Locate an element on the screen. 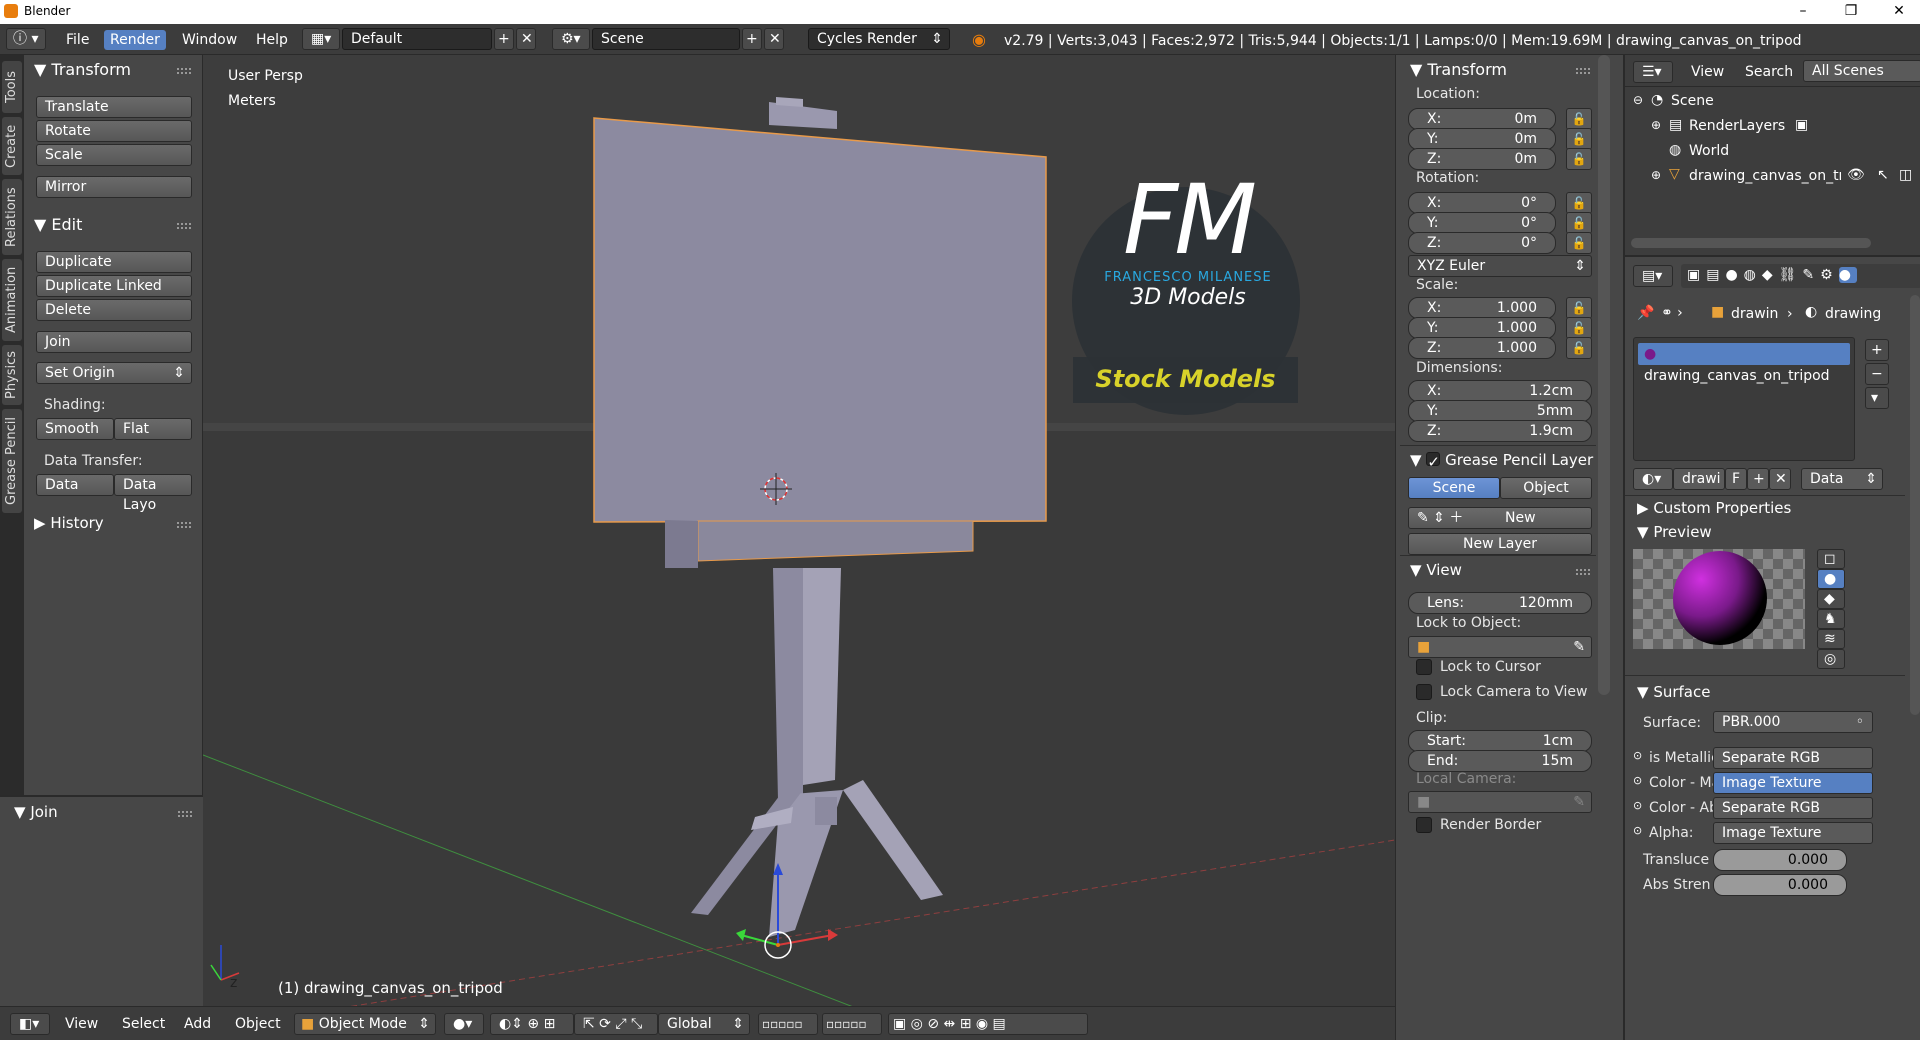 The image size is (1920, 1040). input-alpha-select: Image Texture is located at coordinates (1793, 833).